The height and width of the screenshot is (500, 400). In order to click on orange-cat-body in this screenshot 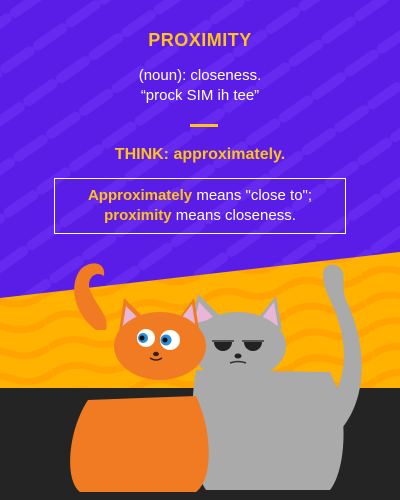, I will do `click(139, 444)`.